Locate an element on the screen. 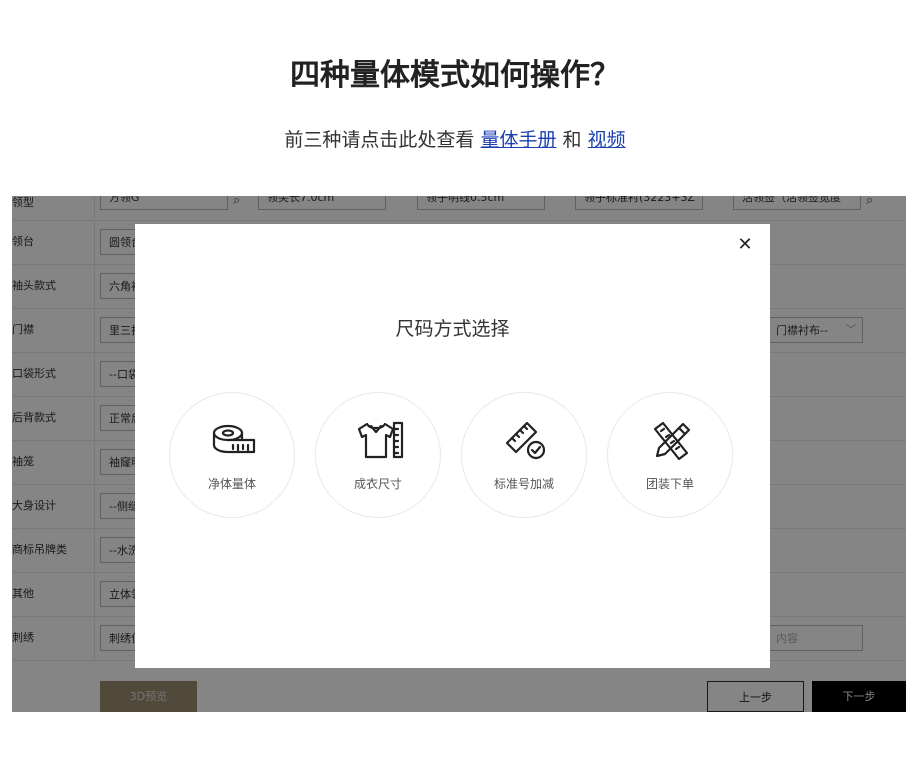 The image size is (910, 758). help-prefix: 前三种请点击此处查看 is located at coordinates (379, 140).